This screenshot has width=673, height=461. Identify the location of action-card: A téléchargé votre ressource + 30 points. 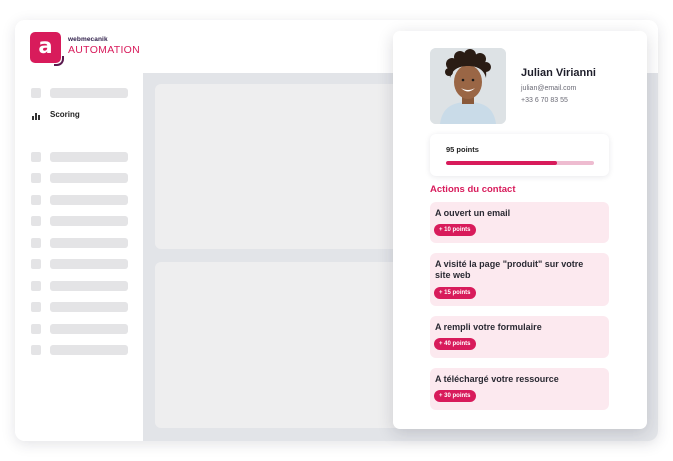
(519, 389).